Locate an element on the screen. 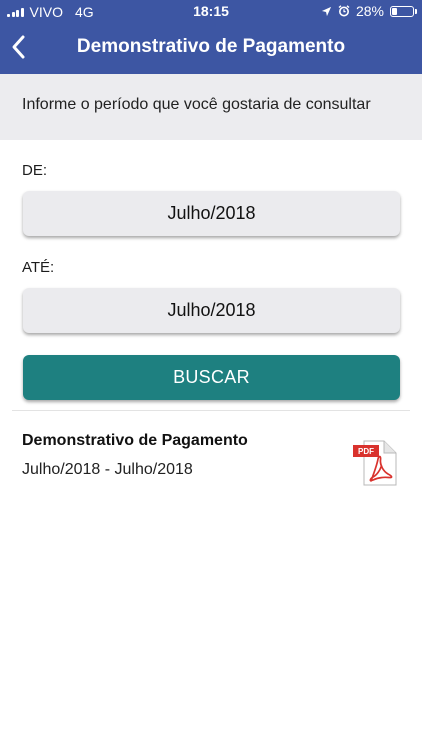 This screenshot has height=750, width=422. from-date-picker: Julho/2018 is located at coordinates (211, 213).